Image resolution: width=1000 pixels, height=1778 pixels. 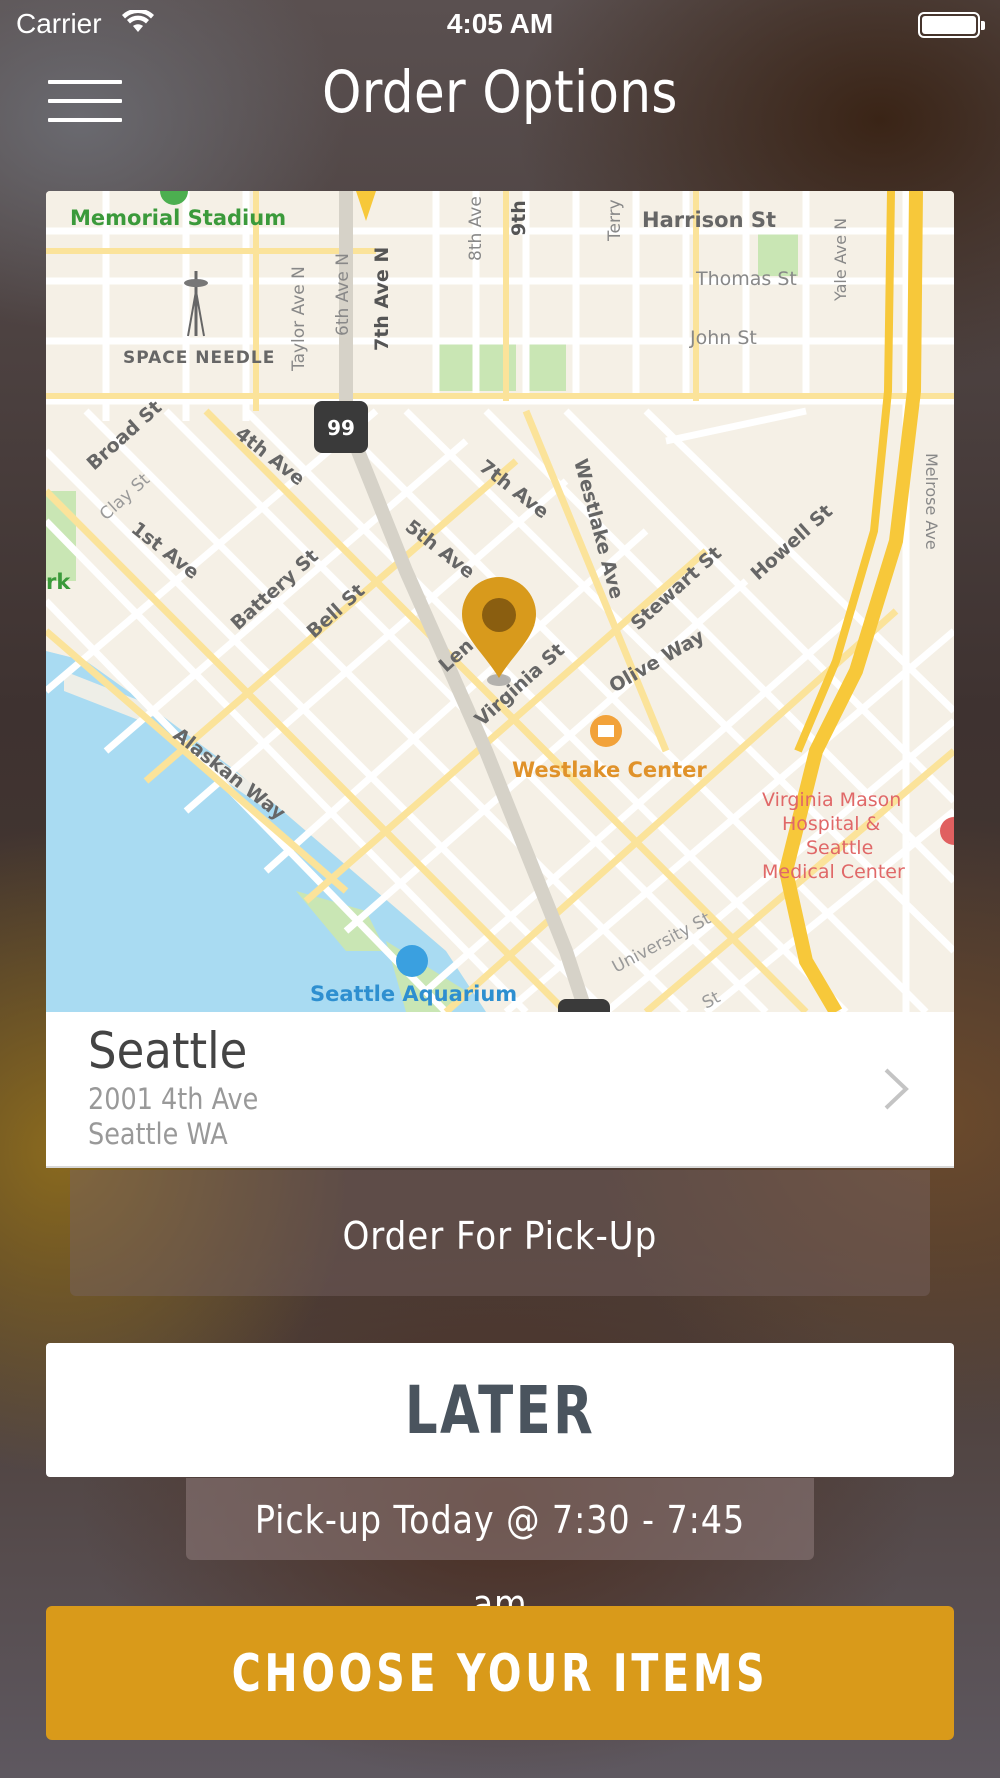 I want to click on battery-icon, so click(x=951, y=25).